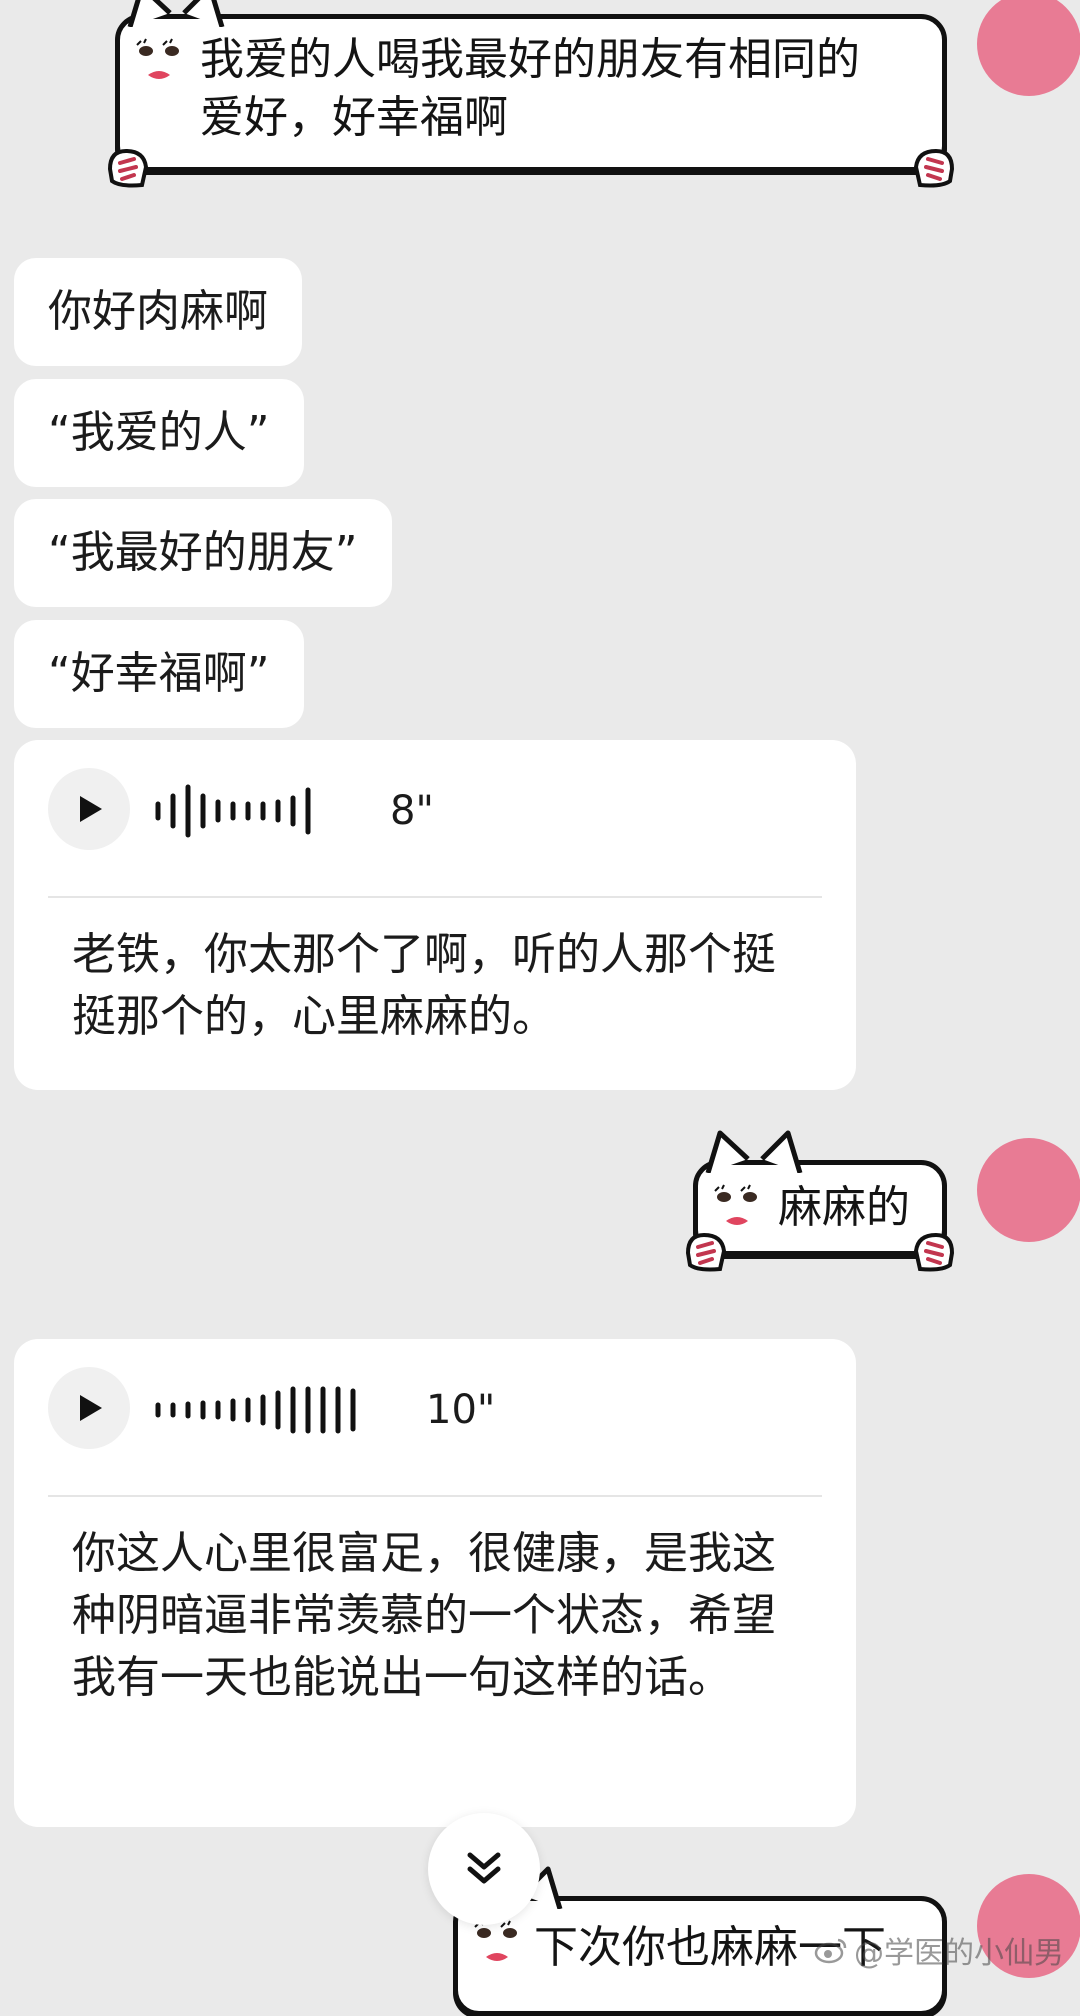 Image resolution: width=1080 pixels, height=2016 pixels. I want to click on sticker-message-top: 我爱的人喝我最好的朋友有相同的 爱好，好幸福啊, so click(531, 94).